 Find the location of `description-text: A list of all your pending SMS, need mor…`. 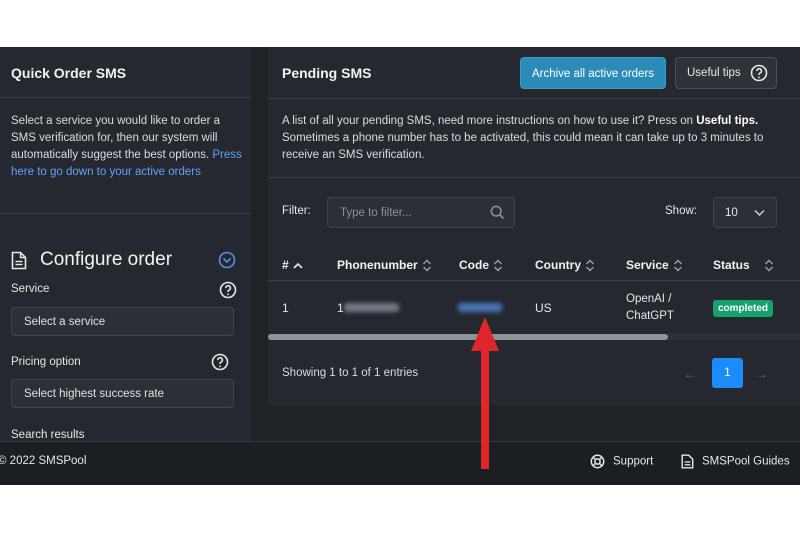

description-text: A list of all your pending SMS, need mor… is located at coordinates (489, 121).